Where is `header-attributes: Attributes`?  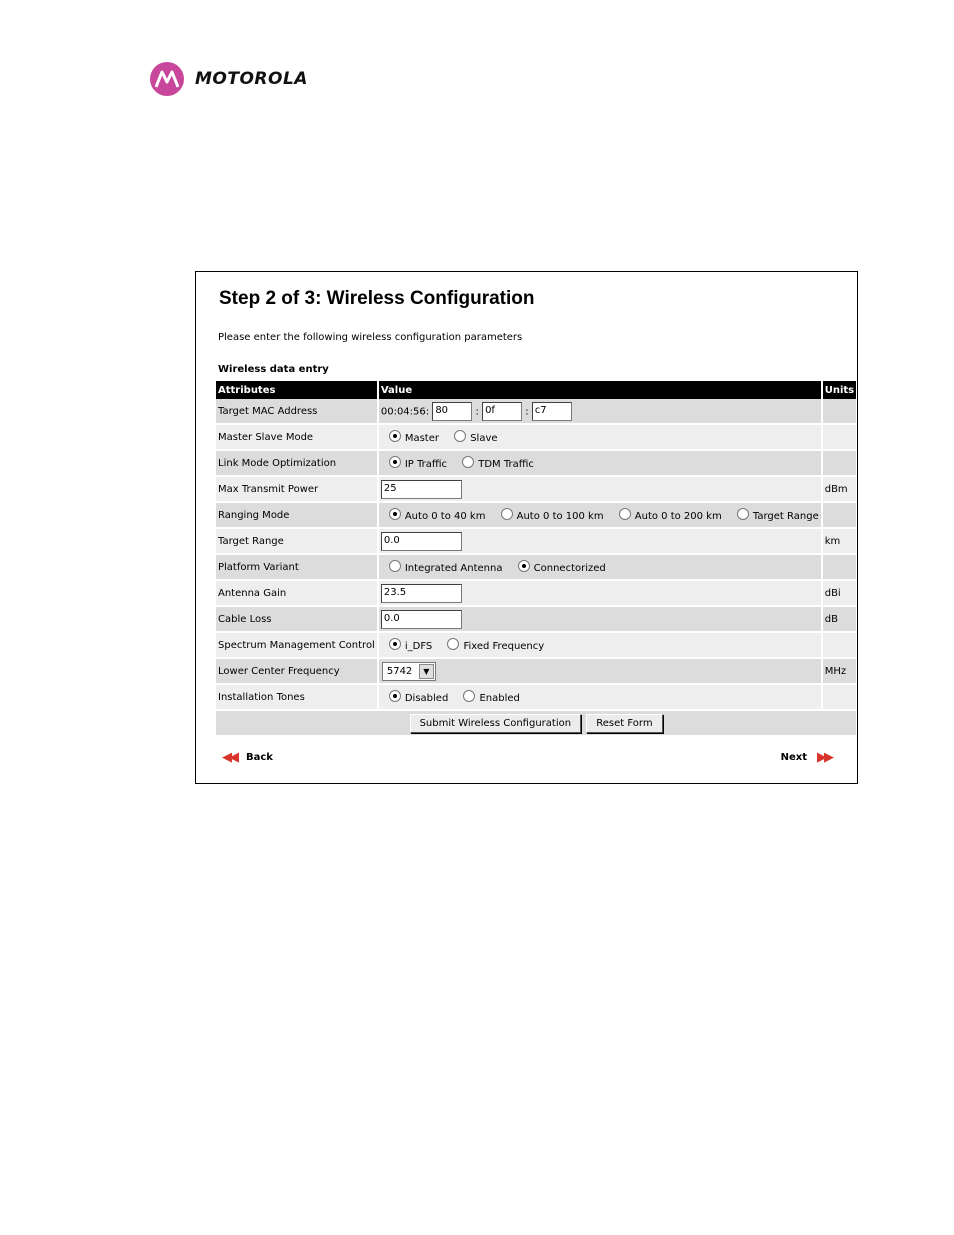
header-attributes: Attributes is located at coordinates (296, 390).